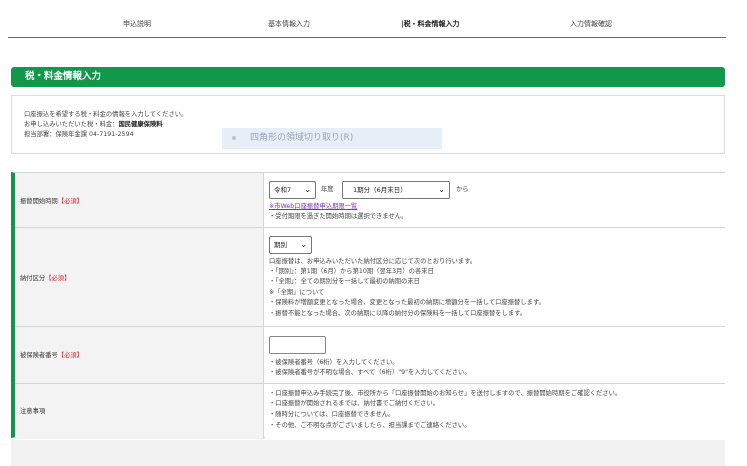 The image size is (747, 466). What do you see at coordinates (370, 372) in the screenshot?
I see `insured-note-line: ・被保険者番号が不明な場合、すべて（6桁）"9"を入力してください。` at bounding box center [370, 372].